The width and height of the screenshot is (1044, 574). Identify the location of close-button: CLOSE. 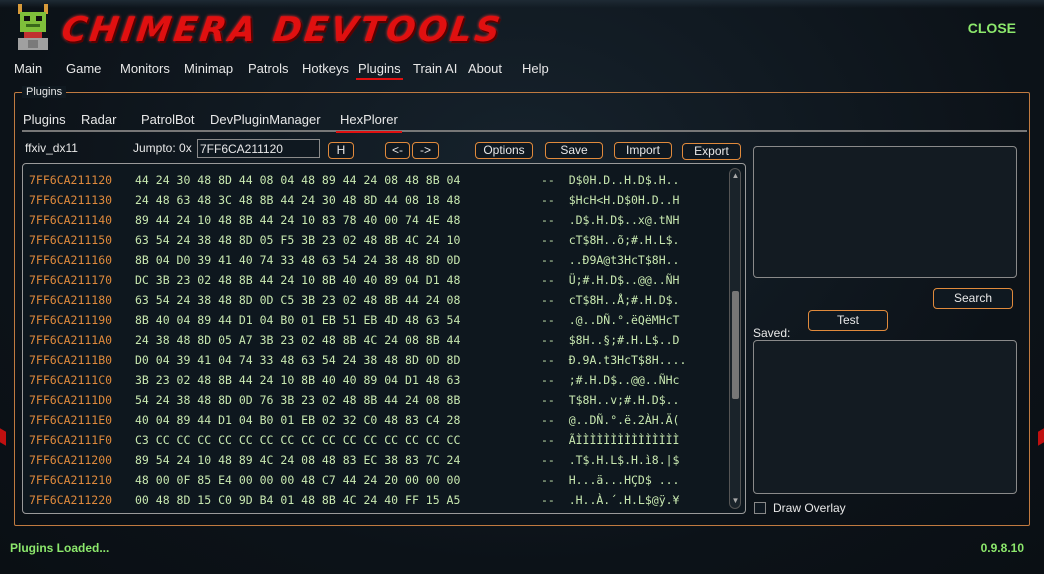
(992, 28).